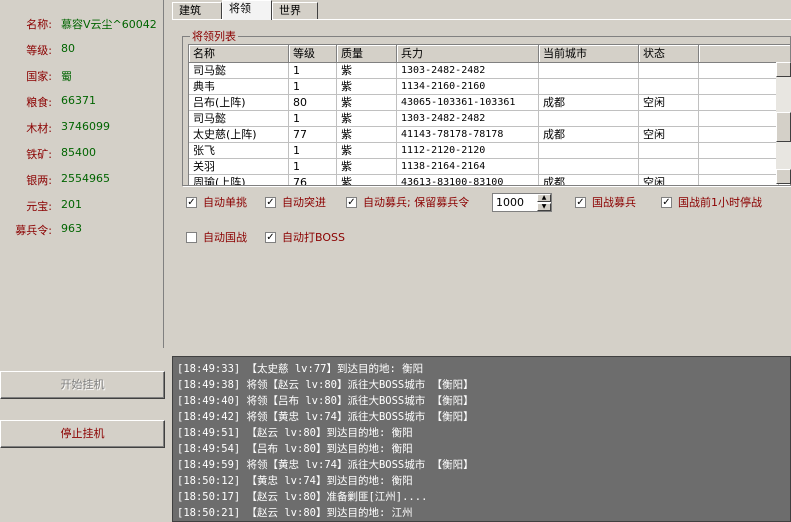 Image resolution: width=791 pixels, height=522 pixels. I want to click on scroll-thumb, so click(783, 127).